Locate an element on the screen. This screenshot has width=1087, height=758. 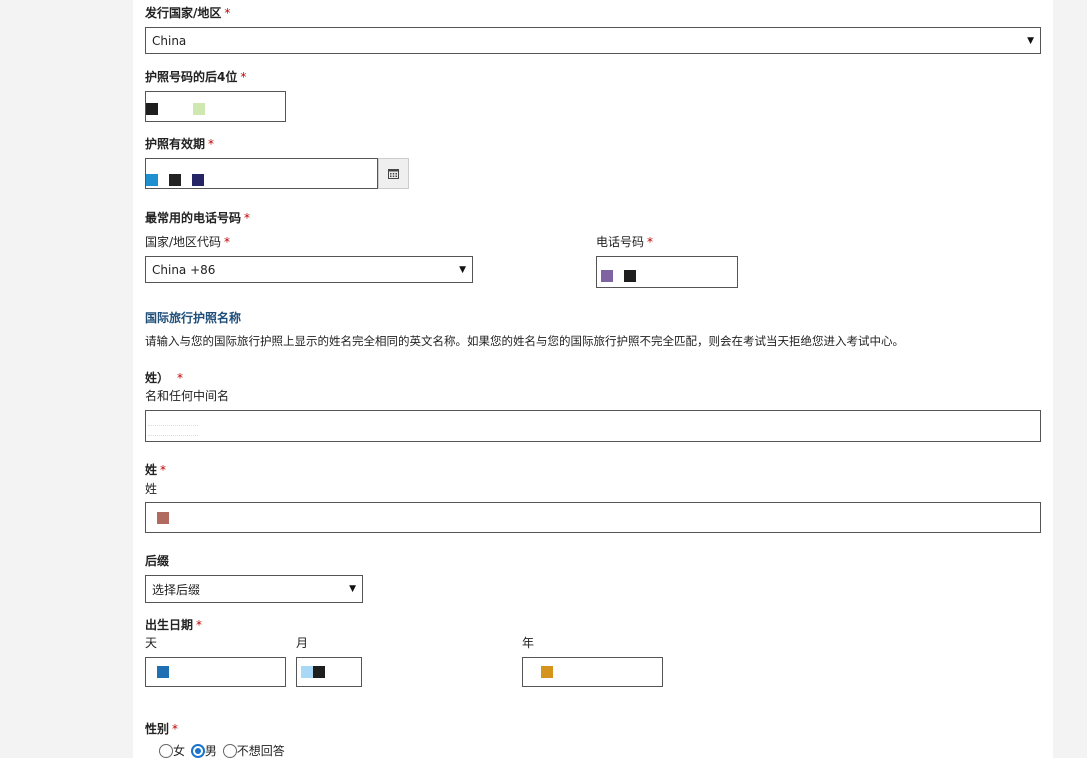
birth-year-label: 年 is located at coordinates (528, 643).